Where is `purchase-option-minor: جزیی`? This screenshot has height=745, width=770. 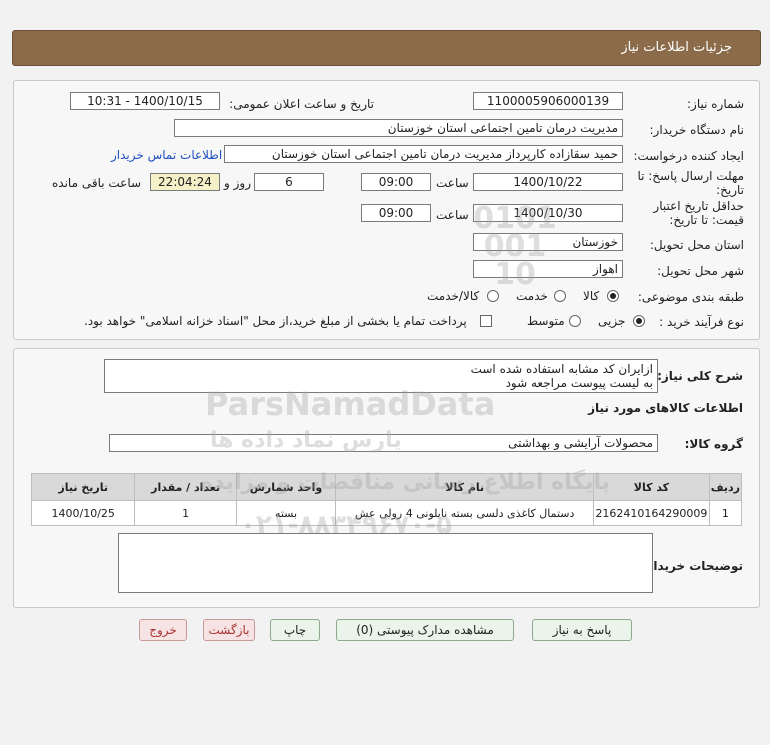 purchase-option-minor: جزیی is located at coordinates (612, 321).